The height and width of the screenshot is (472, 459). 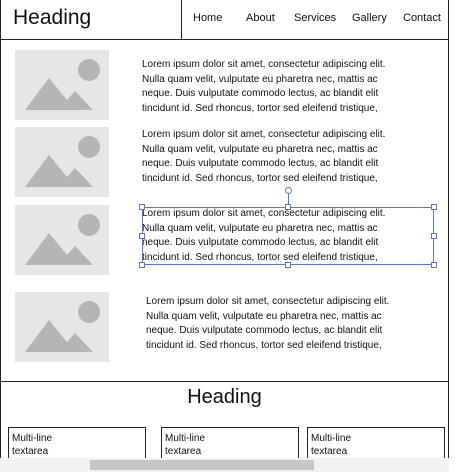 What do you see at coordinates (288, 190) in the screenshot?
I see `rotate-handle` at bounding box center [288, 190].